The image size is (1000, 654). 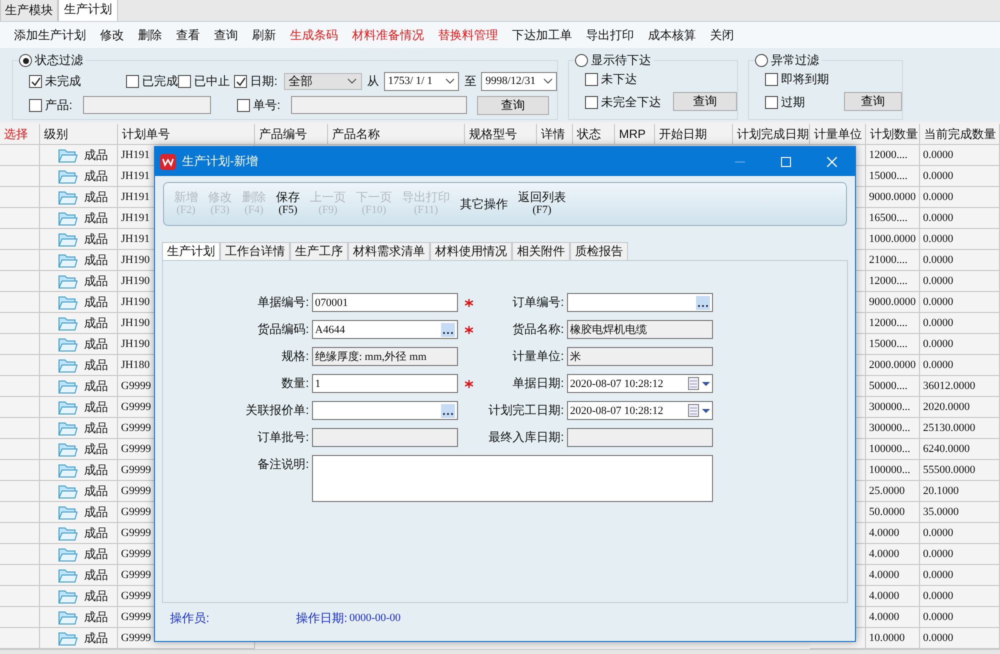 I want to click on tab: 材料使用情况, so click(x=471, y=251).